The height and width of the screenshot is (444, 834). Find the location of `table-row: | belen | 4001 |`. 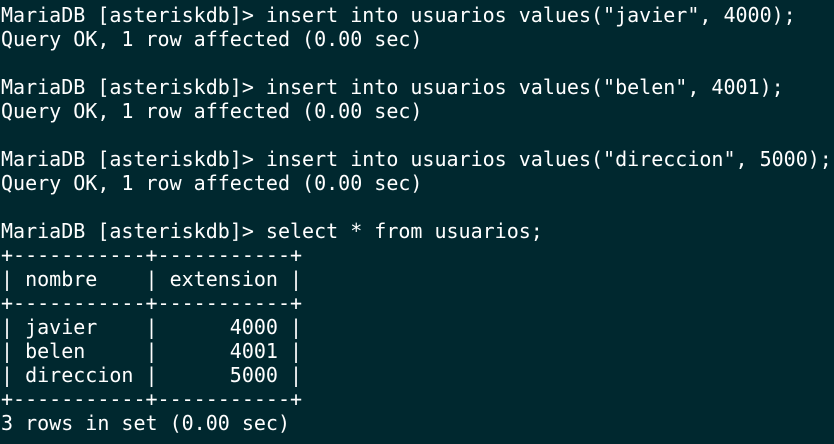

table-row: | belen | 4001 | is located at coordinates (152, 351).